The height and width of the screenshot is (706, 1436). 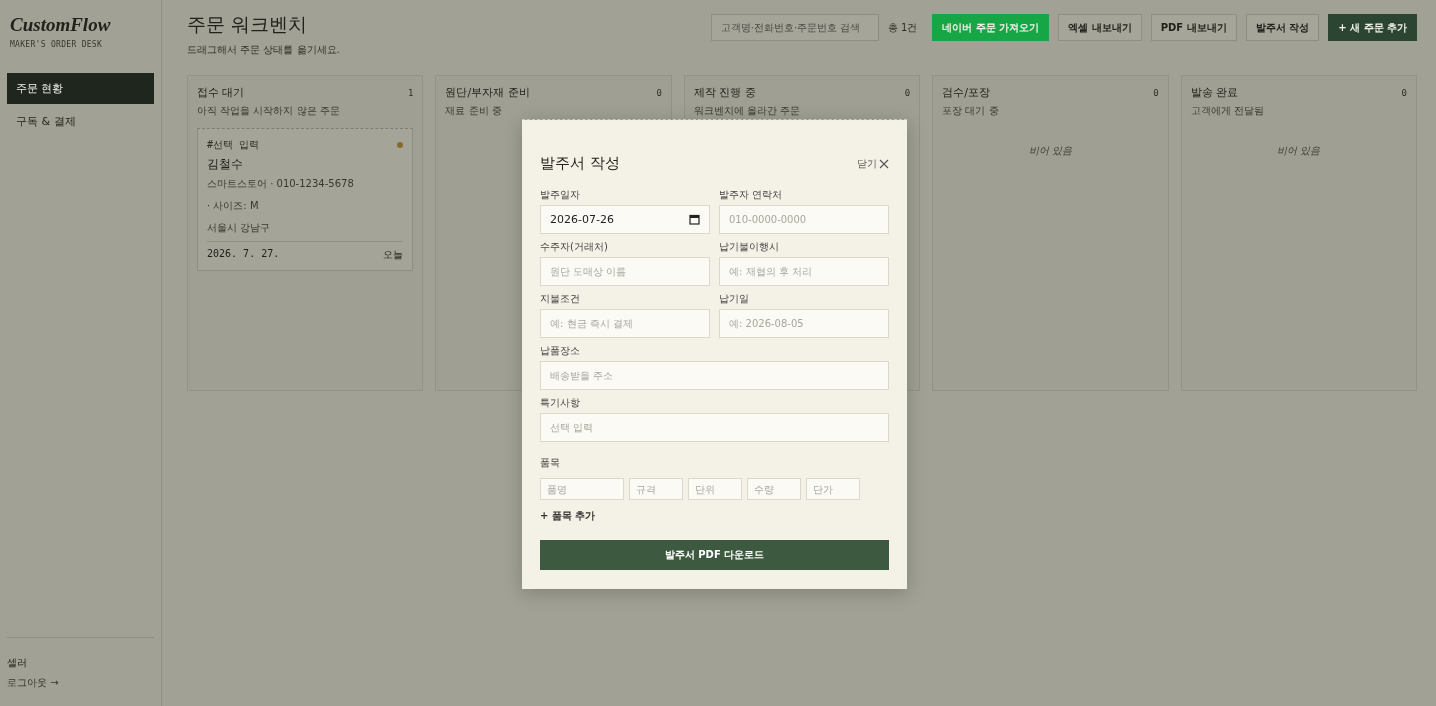 I want to click on item-field: 규격, so click(x=656, y=489).